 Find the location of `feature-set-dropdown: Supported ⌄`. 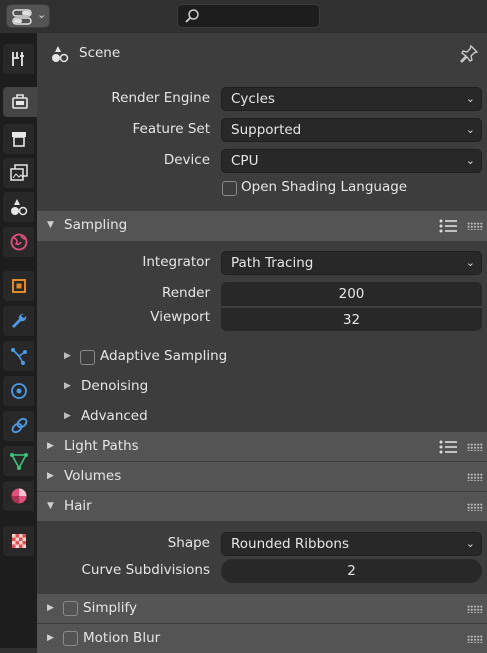

feature-set-dropdown: Supported ⌄ is located at coordinates (351, 130).